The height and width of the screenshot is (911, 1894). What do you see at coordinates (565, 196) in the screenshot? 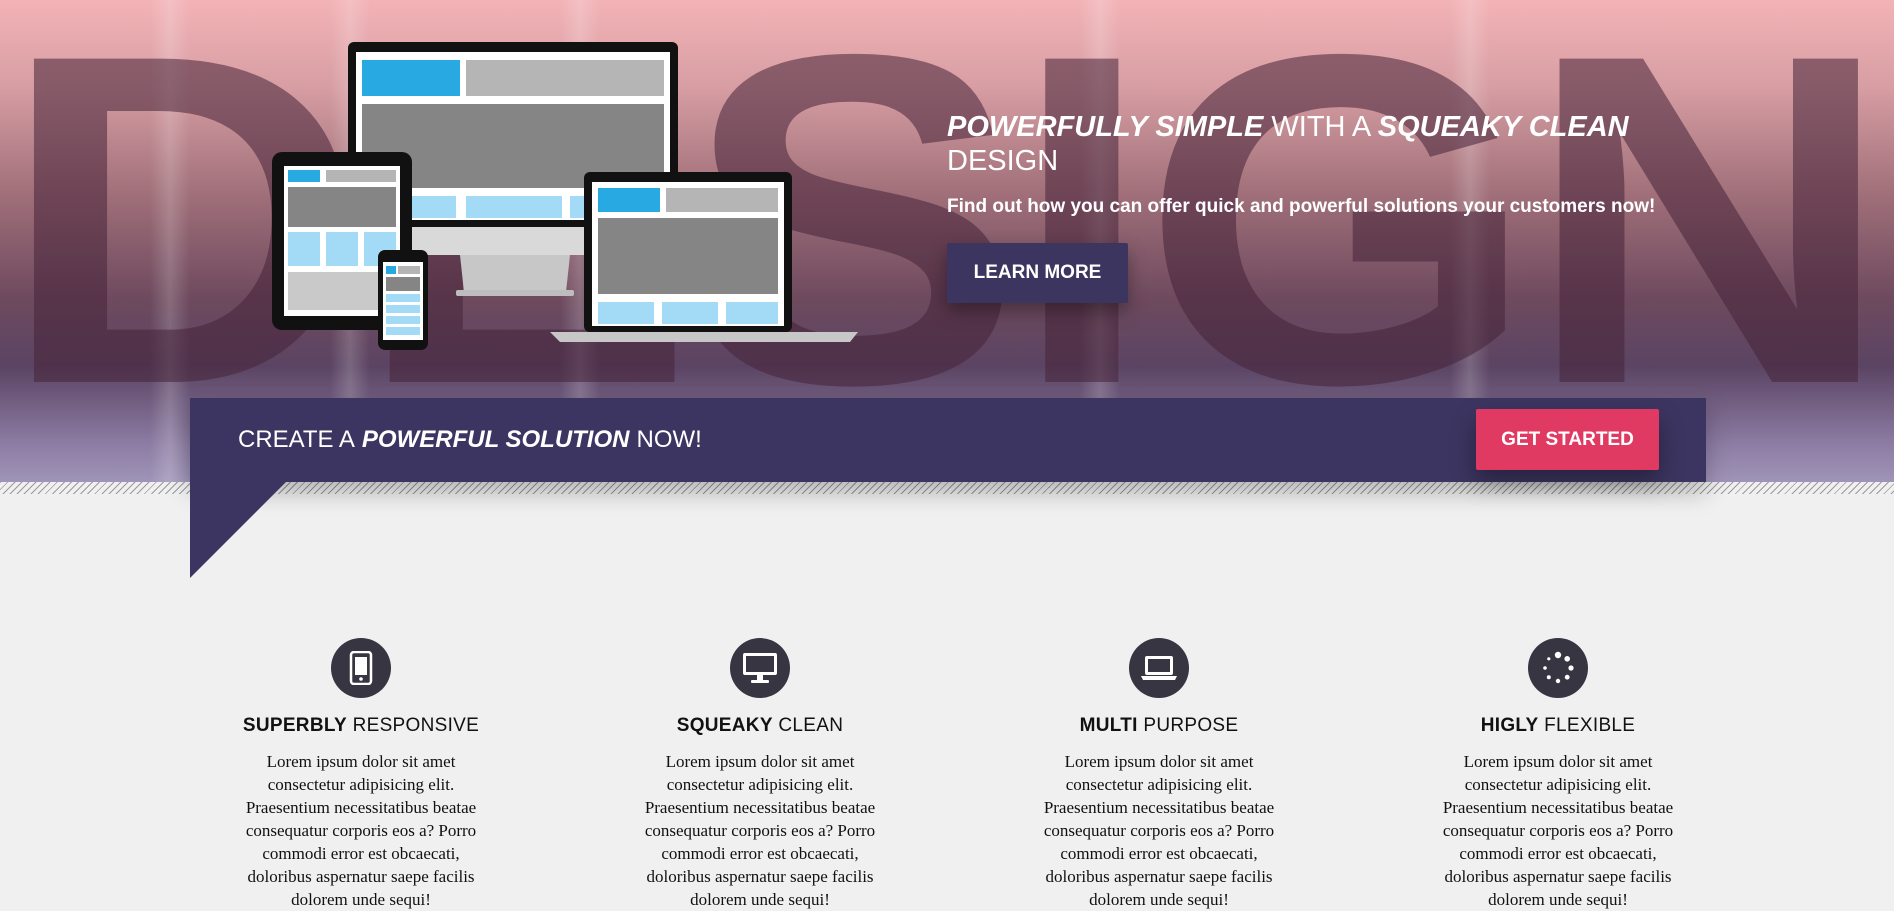
I see `responsive-devices-illustration` at bounding box center [565, 196].